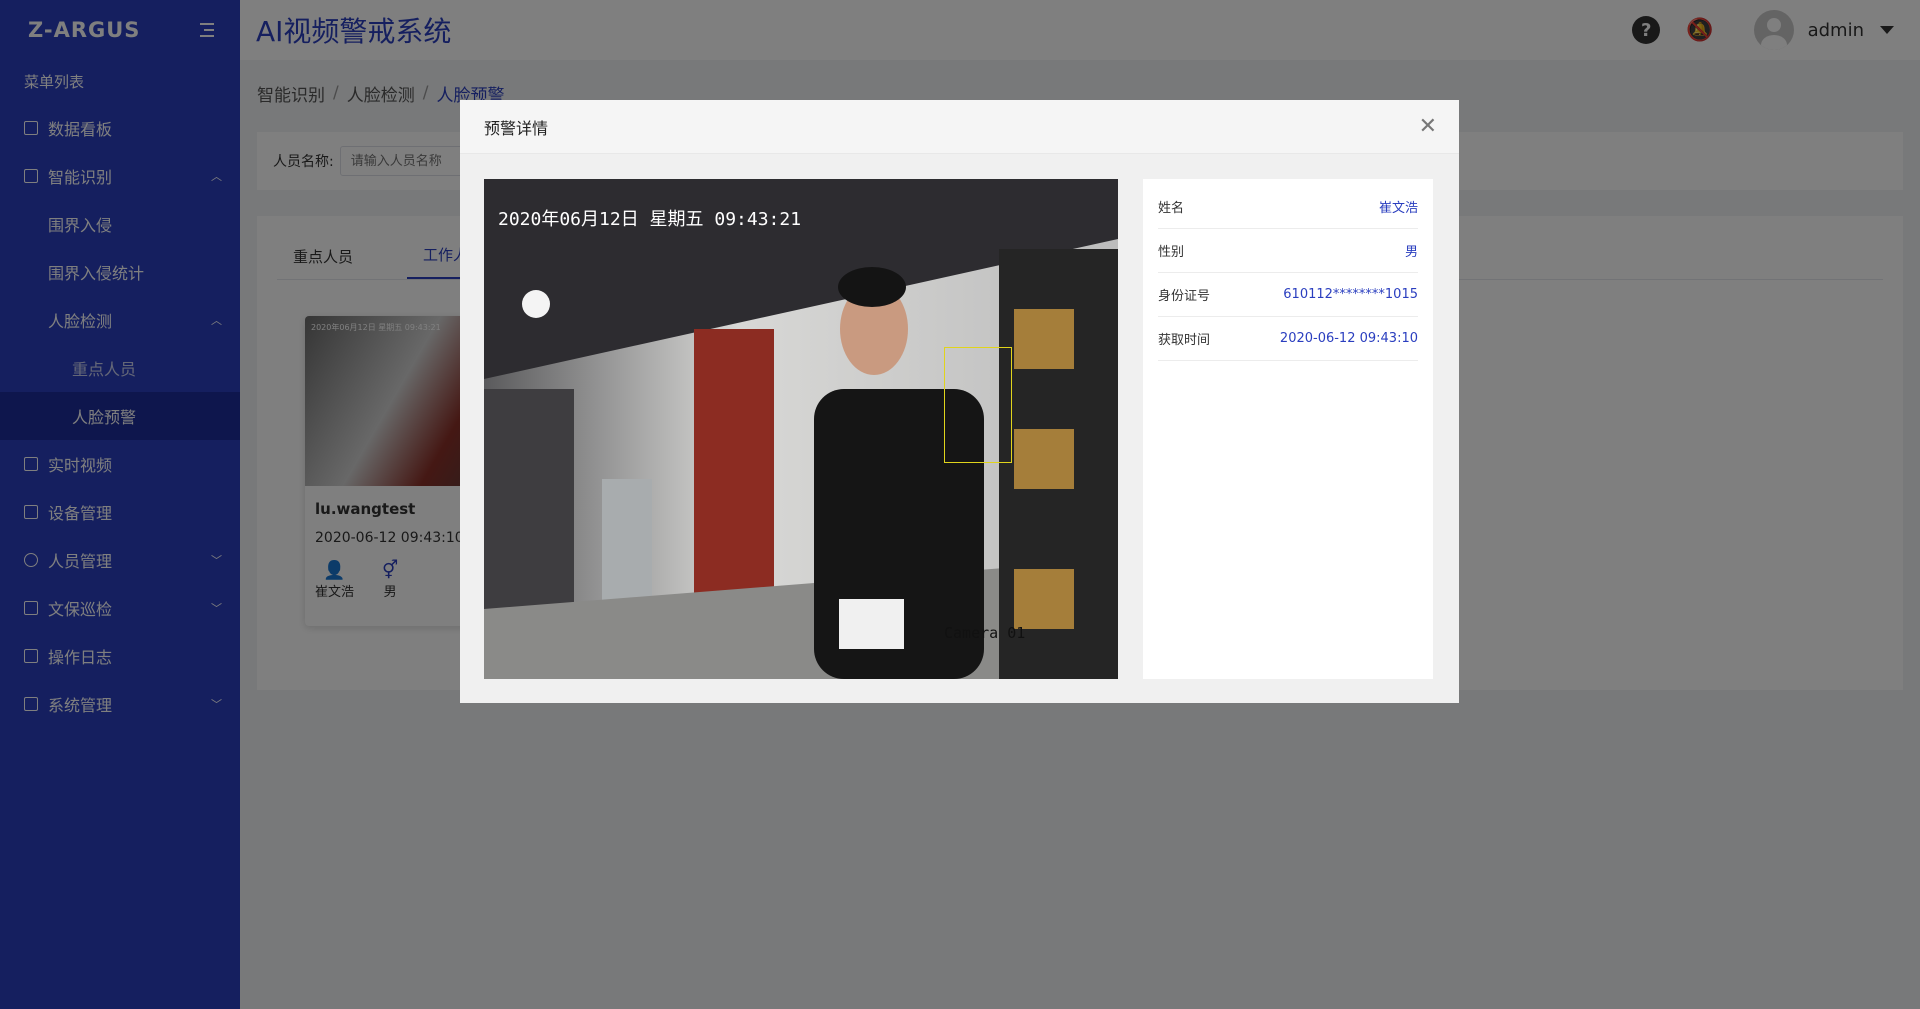 The height and width of the screenshot is (1009, 1920). I want to click on info-row-capture-time: 获取时间 2020-06-12 09:43:10, so click(1288, 339).